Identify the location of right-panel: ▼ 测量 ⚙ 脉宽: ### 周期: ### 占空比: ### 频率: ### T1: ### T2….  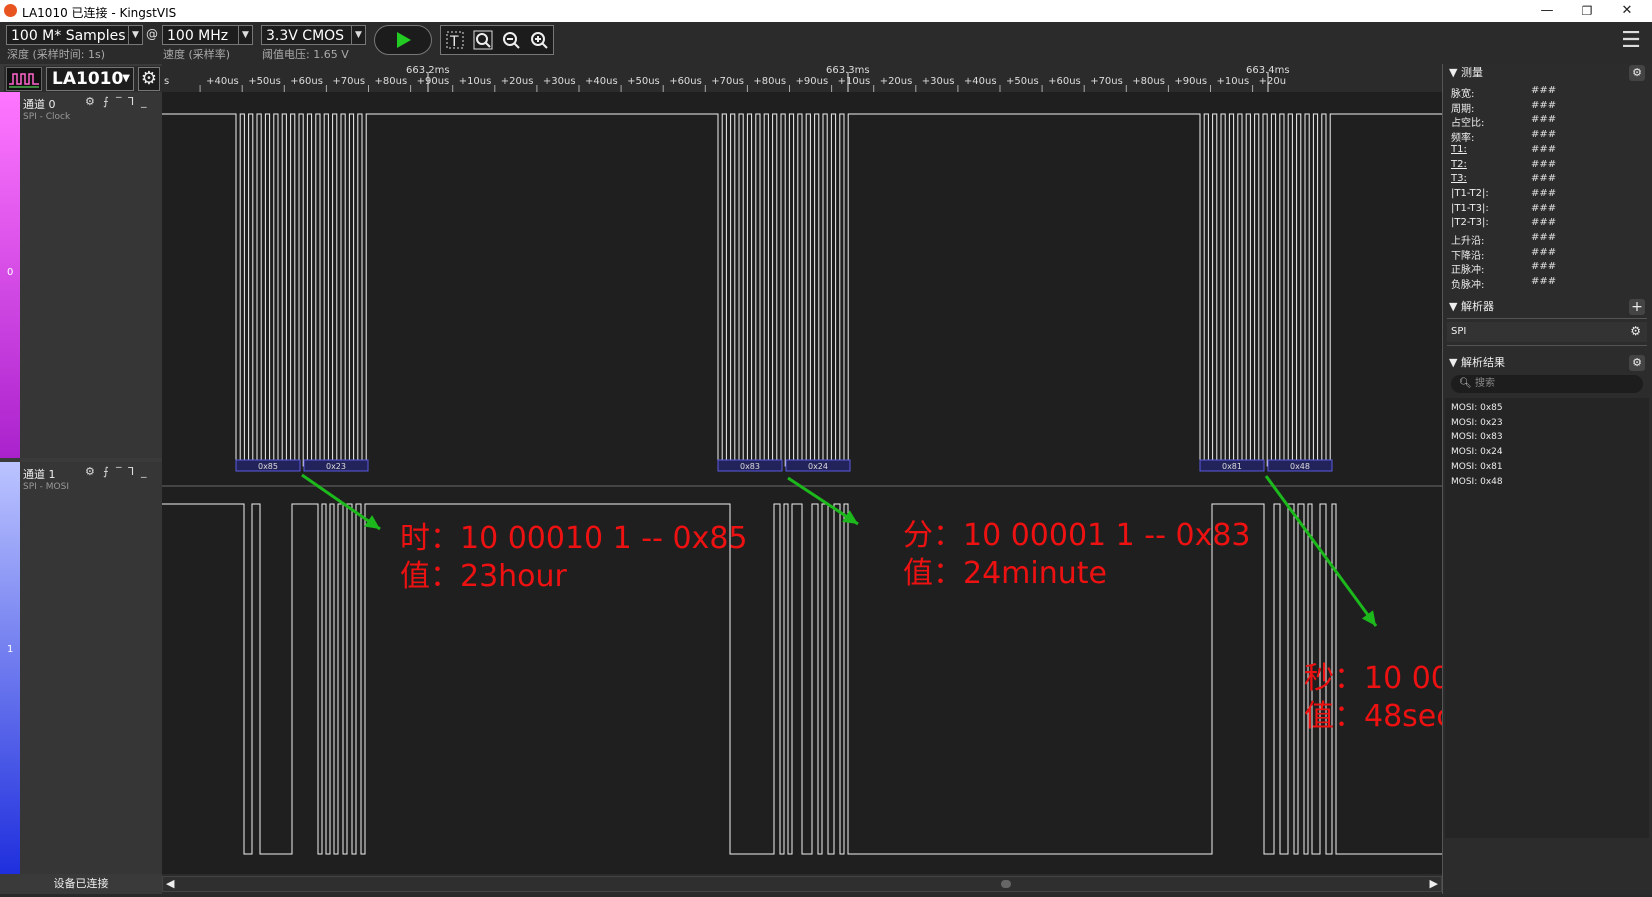
(1547, 479).